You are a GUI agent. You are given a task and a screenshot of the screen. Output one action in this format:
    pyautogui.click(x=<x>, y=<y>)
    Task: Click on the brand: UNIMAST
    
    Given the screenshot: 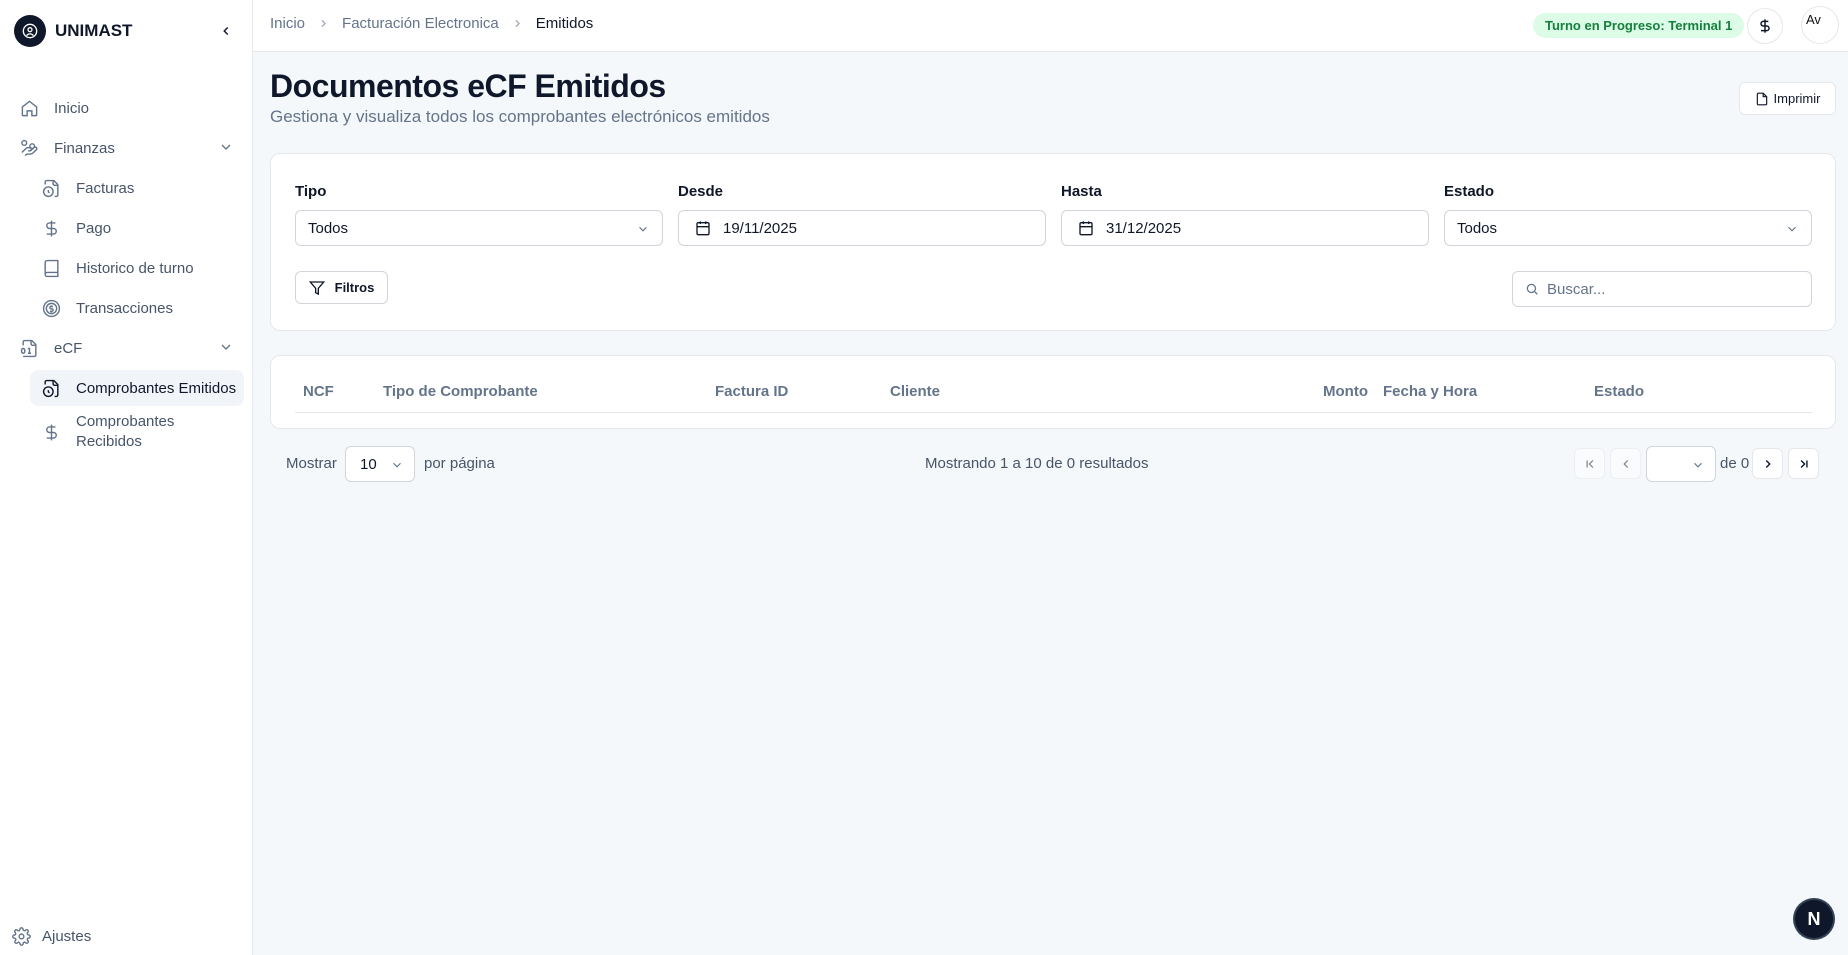 What is the action you would take?
    pyautogui.click(x=127, y=31)
    